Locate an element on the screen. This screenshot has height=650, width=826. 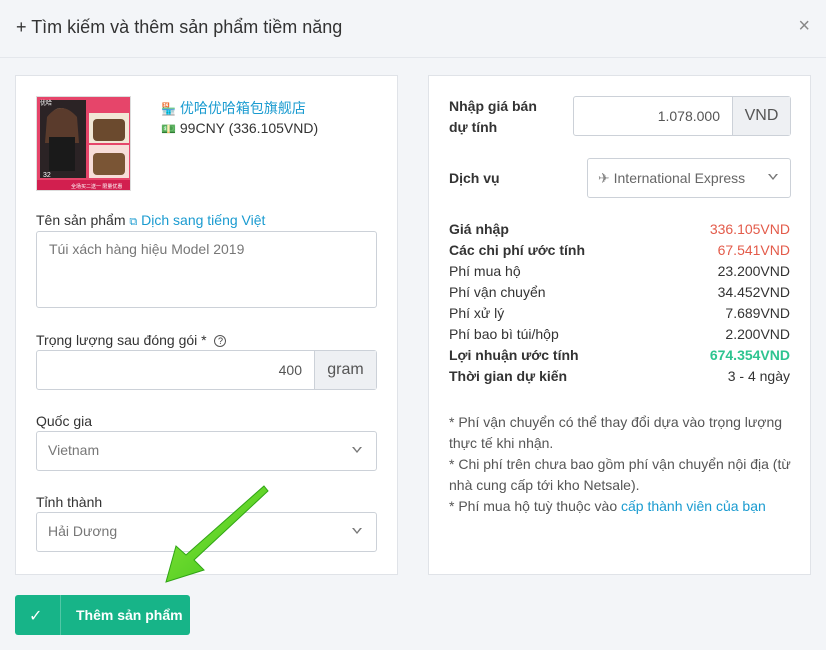
product-thumbnail: 优哈 32 全场买二送一 限量优惠 is located at coordinates (83, 143).